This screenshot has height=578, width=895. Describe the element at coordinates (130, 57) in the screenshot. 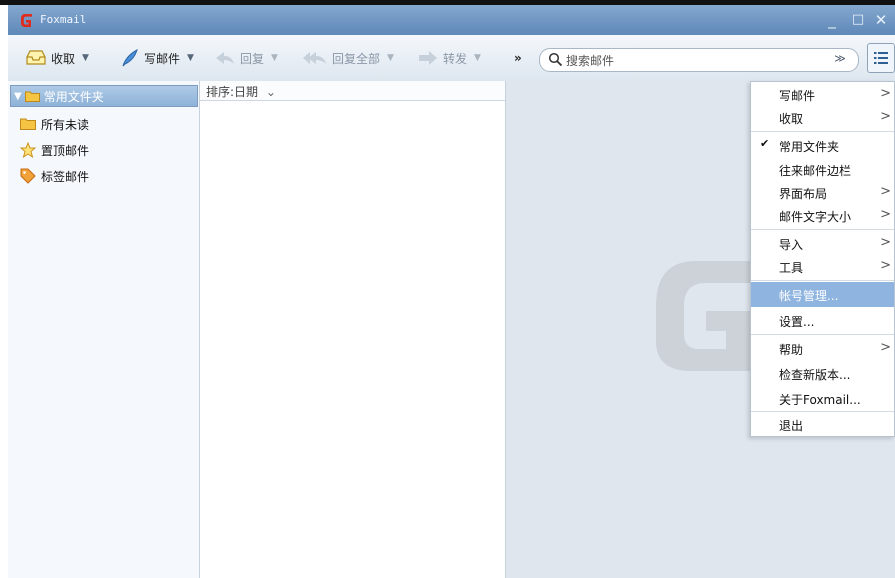

I see `feather-pen-icon` at that location.